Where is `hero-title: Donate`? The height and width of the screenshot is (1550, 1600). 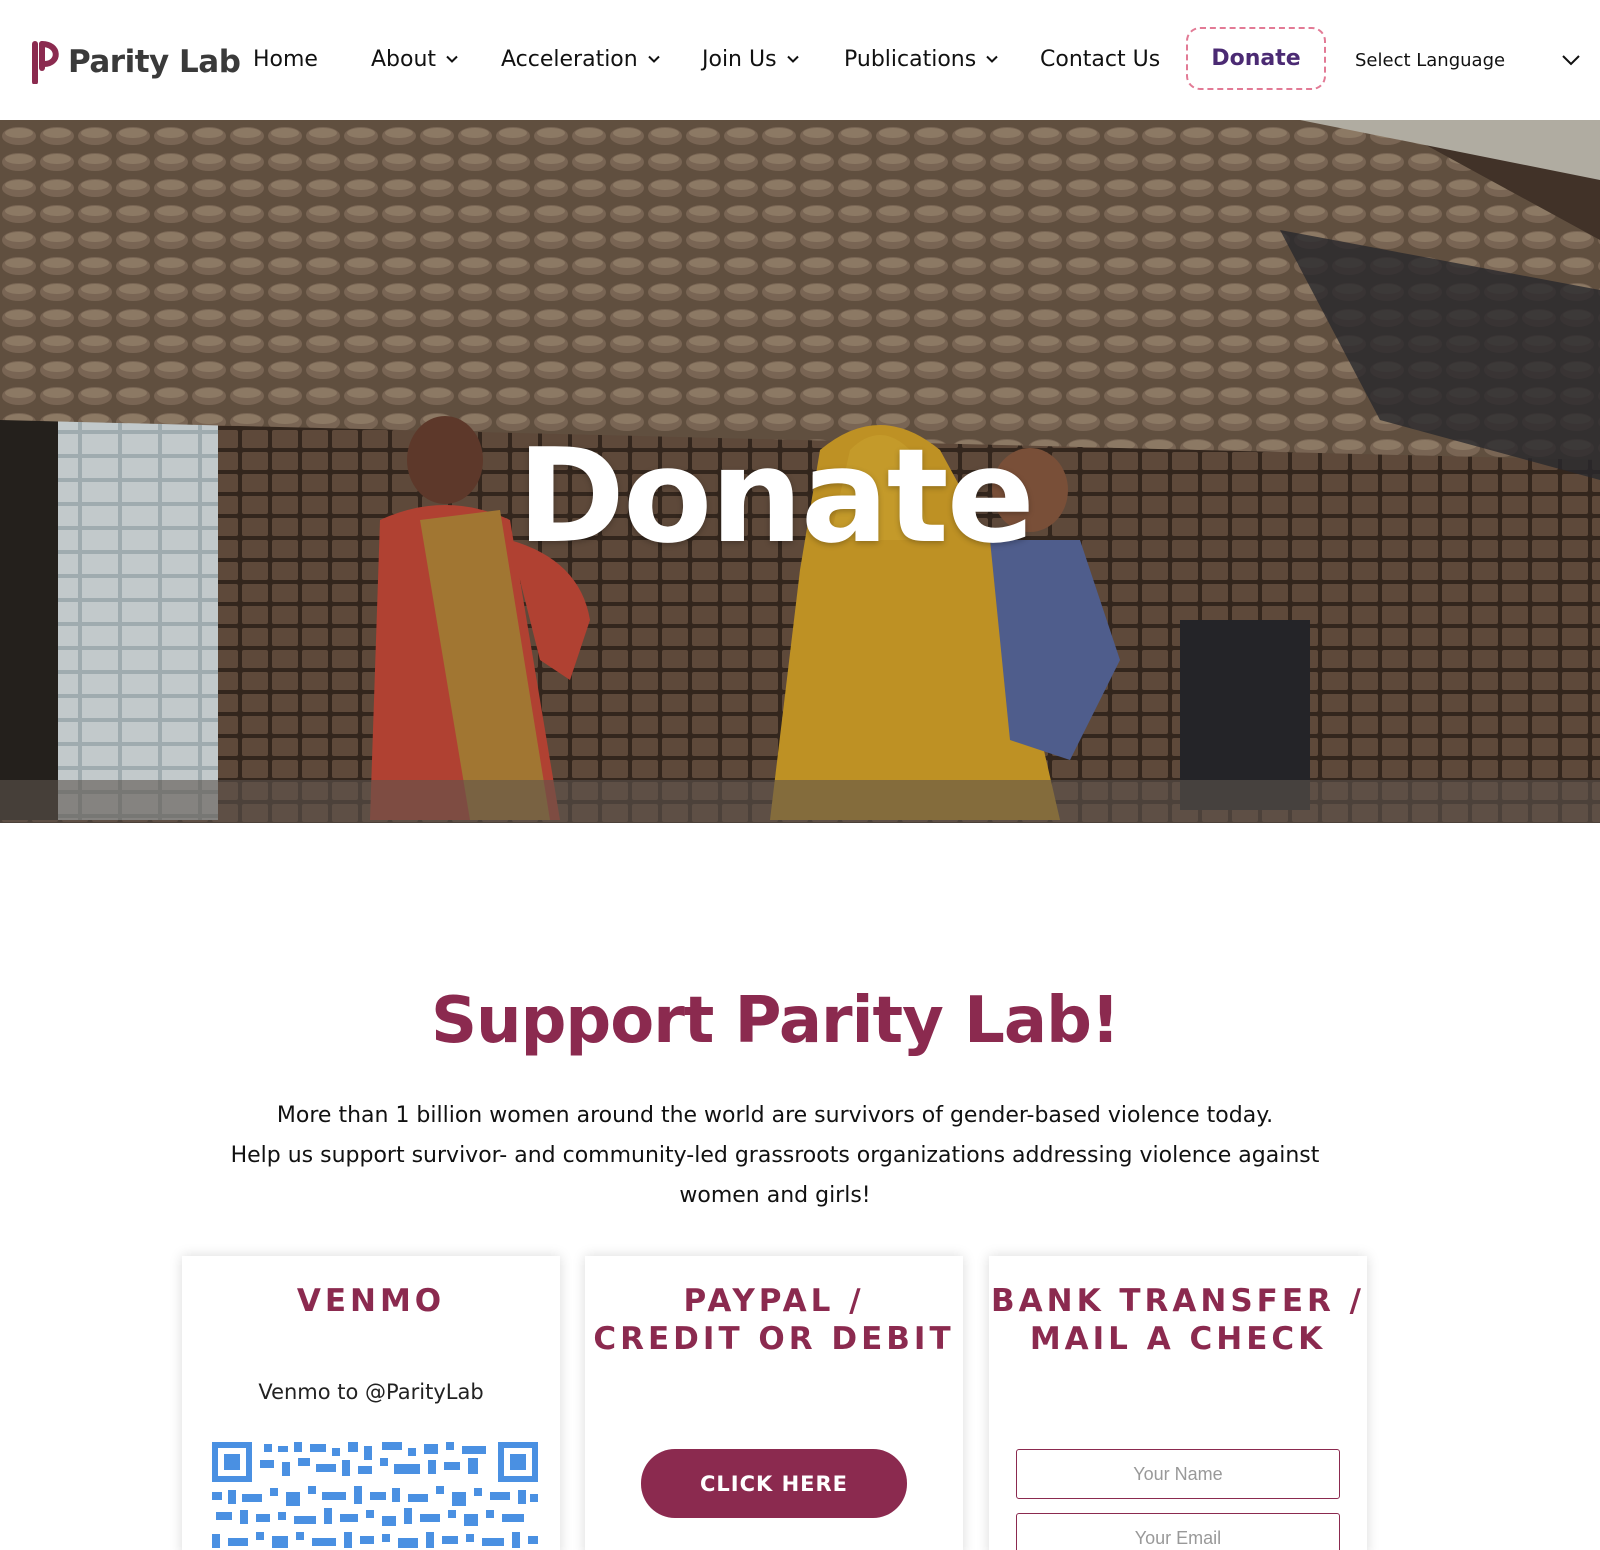
hero-title: Donate is located at coordinates (776, 496).